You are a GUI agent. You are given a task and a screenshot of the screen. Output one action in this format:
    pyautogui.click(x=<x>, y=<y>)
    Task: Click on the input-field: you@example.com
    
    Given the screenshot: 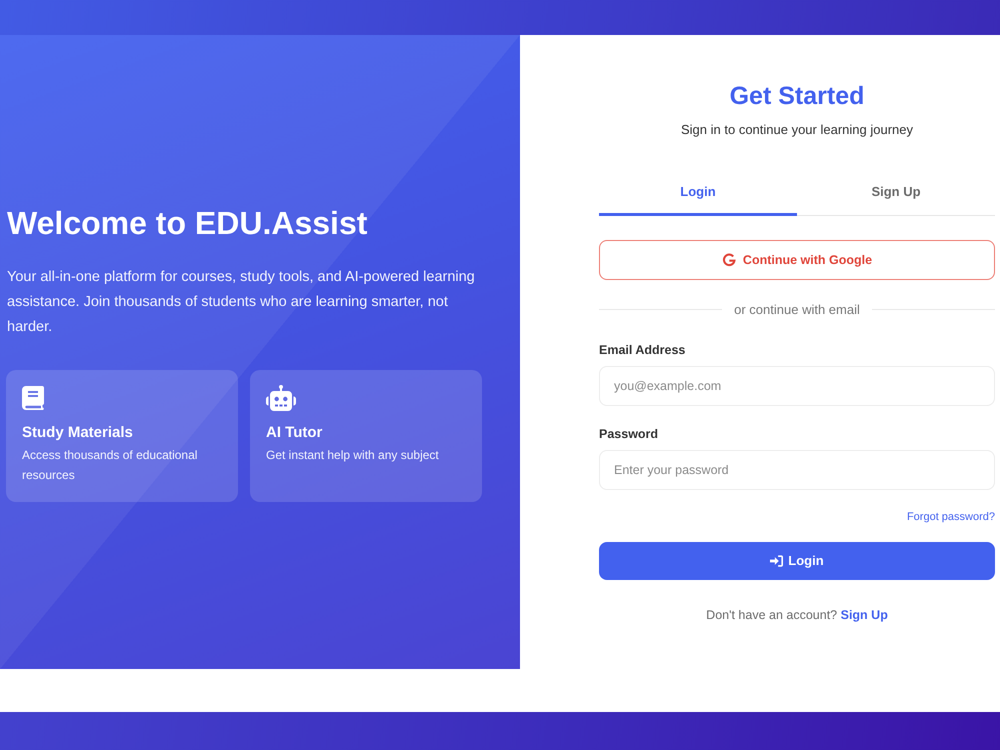 What is the action you would take?
    pyautogui.click(x=797, y=386)
    